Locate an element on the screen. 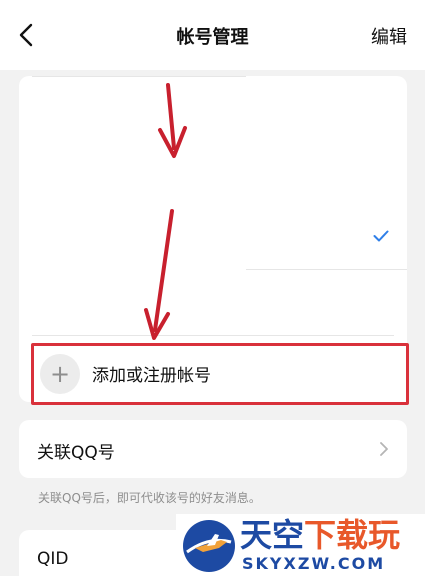  edit-button: 编辑 is located at coordinates (389, 36).